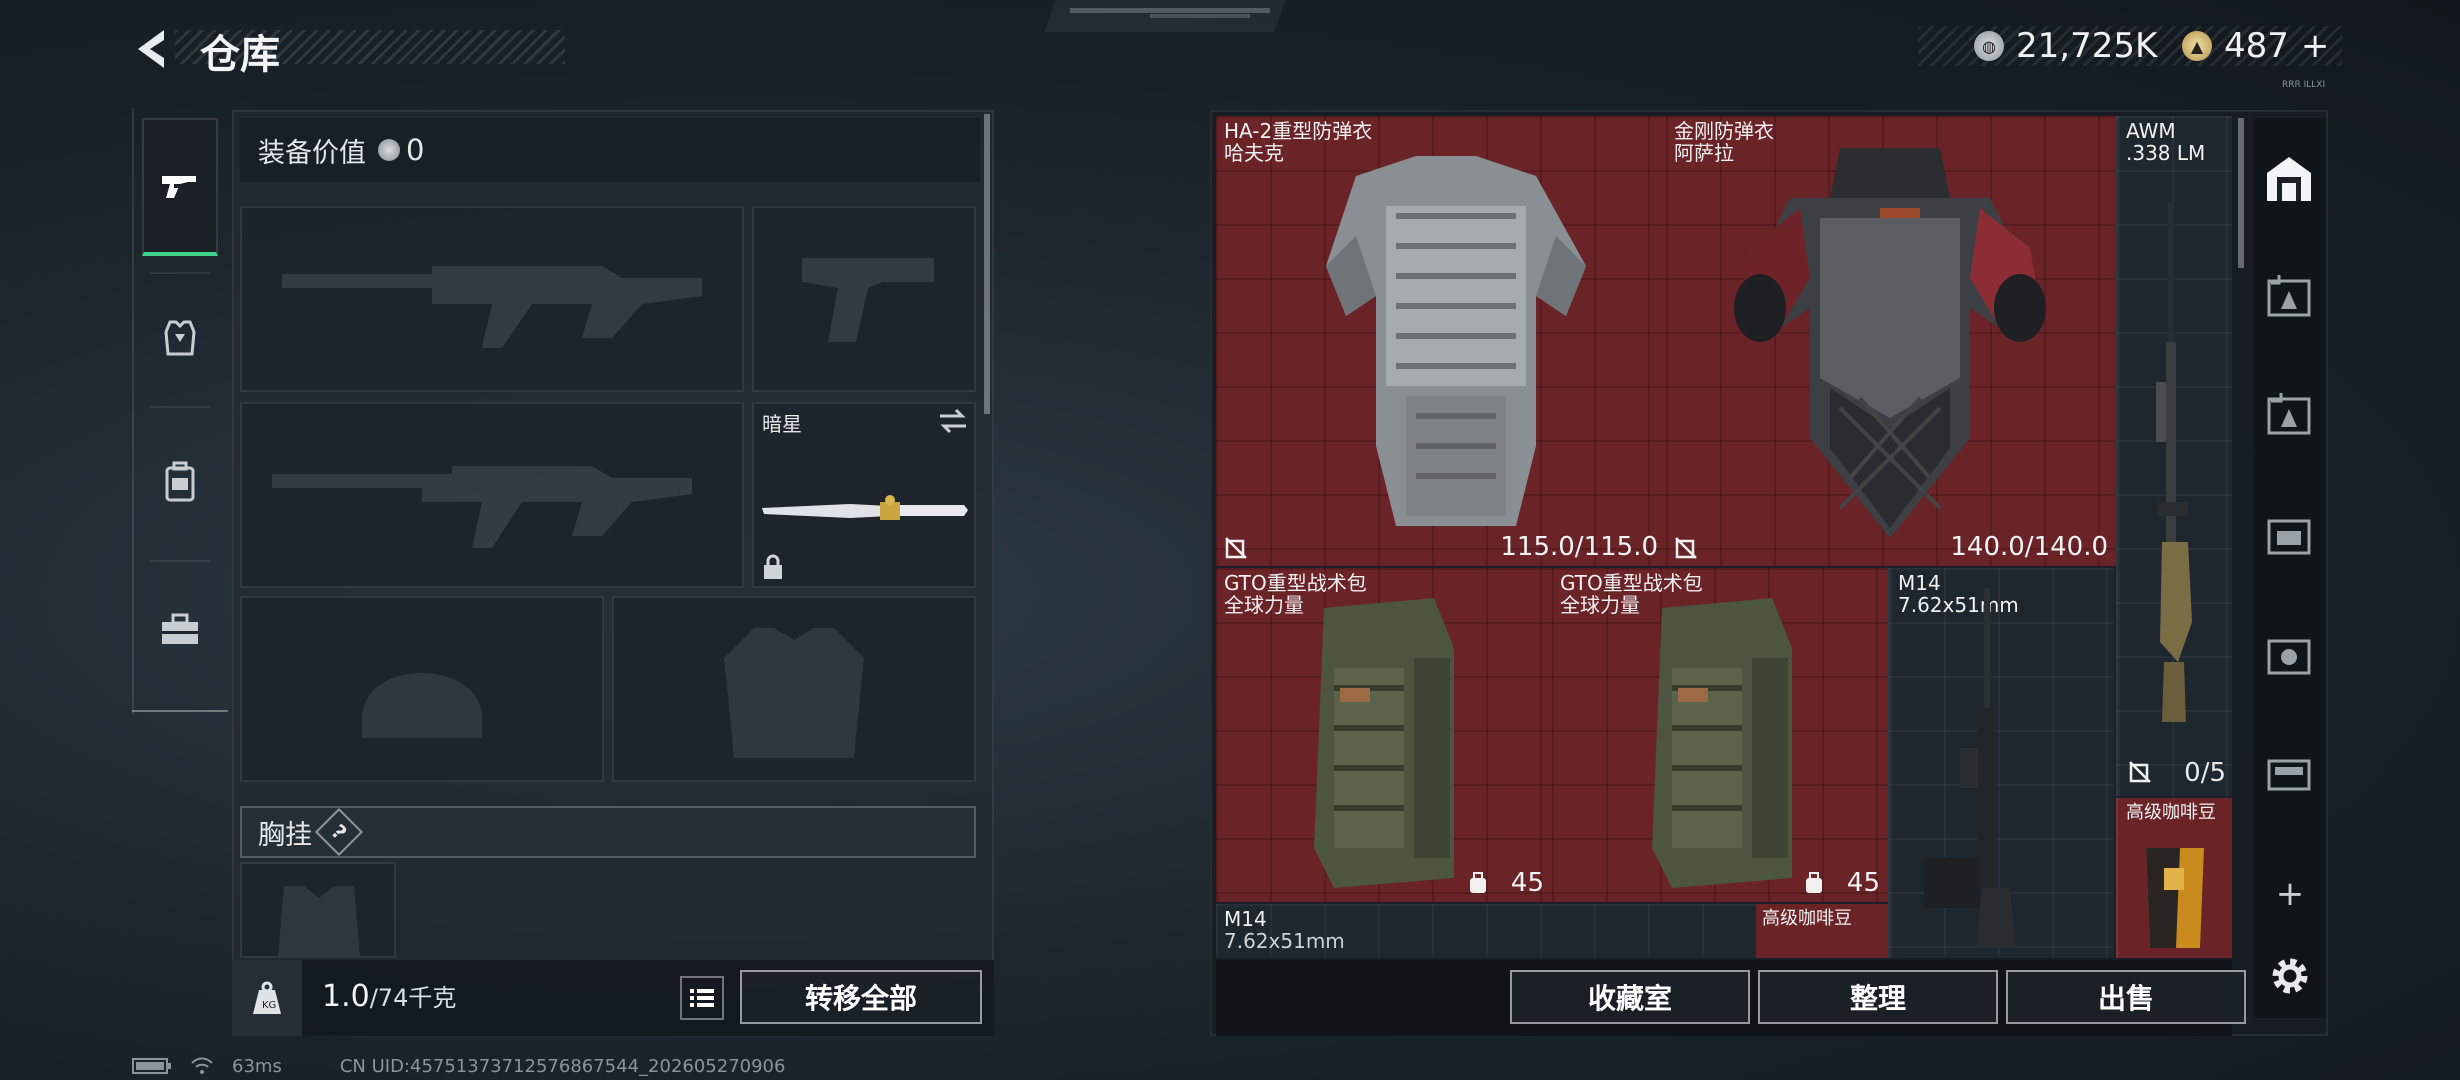 Image resolution: width=2460 pixels, height=1080 pixels. What do you see at coordinates (2174, 462) in the screenshot?
I see `sniper-rifle-icon` at bounding box center [2174, 462].